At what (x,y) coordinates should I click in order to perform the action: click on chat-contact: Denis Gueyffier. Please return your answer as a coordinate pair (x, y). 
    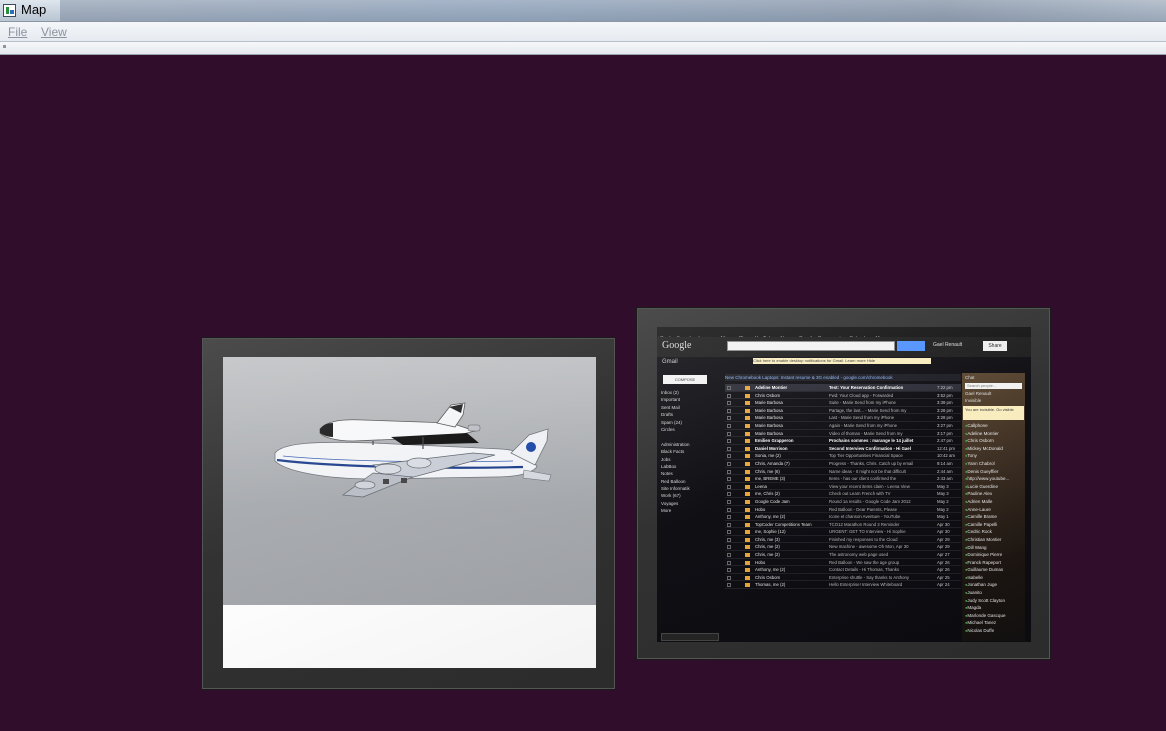
    Looking at the image, I should click on (993, 472).